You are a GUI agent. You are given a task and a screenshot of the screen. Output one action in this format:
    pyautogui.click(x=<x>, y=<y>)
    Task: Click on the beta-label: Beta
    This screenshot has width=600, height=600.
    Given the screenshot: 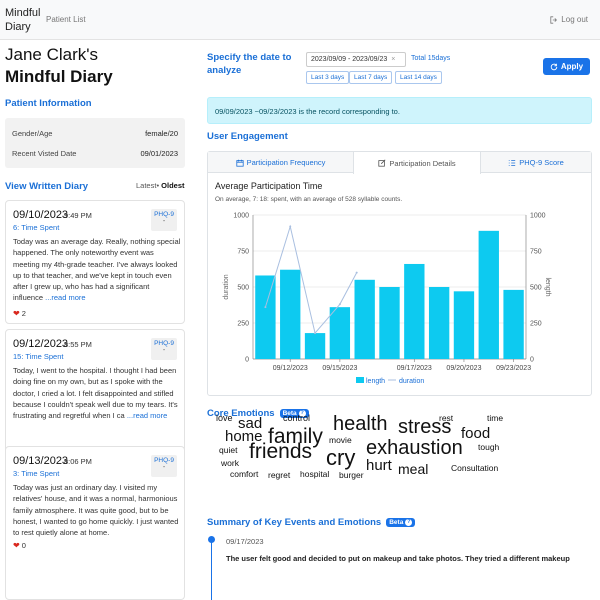 What is the action you would take?
    pyautogui.click(x=396, y=522)
    